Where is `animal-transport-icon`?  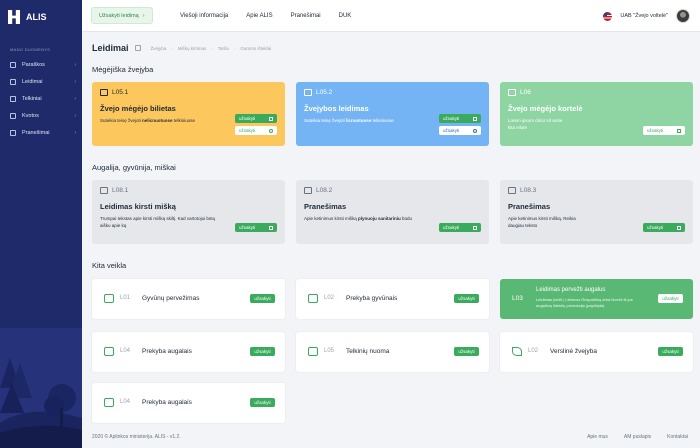
animal-transport-icon is located at coordinates (109, 298).